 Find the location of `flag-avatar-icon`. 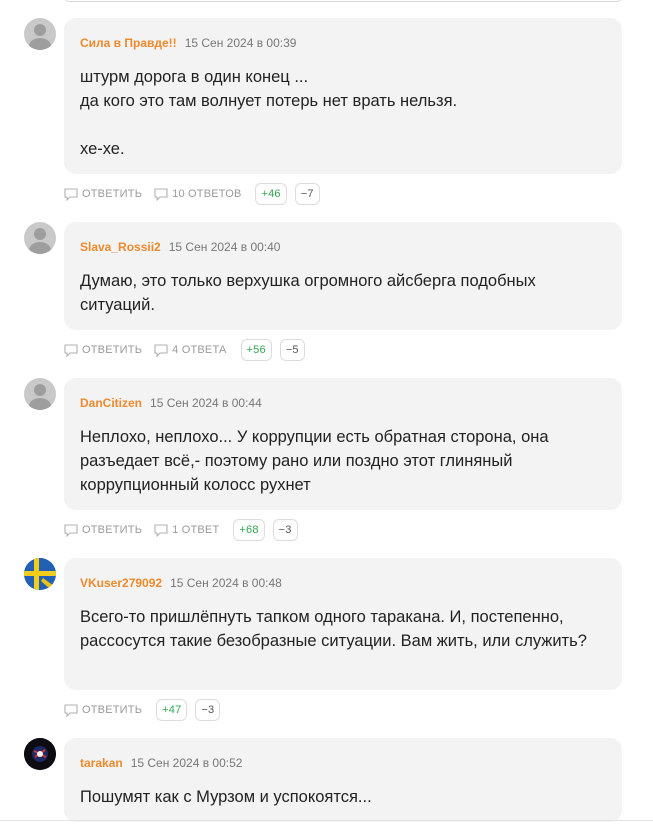

flag-avatar-icon is located at coordinates (40, 574).